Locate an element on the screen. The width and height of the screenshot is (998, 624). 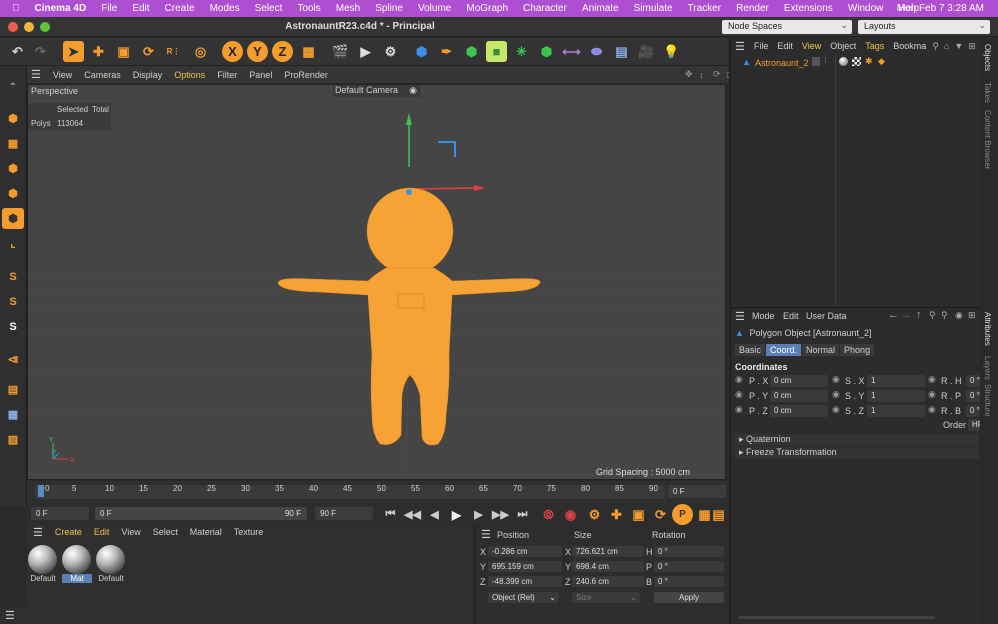
checker-tag-icon is located at coordinates (856, 61).